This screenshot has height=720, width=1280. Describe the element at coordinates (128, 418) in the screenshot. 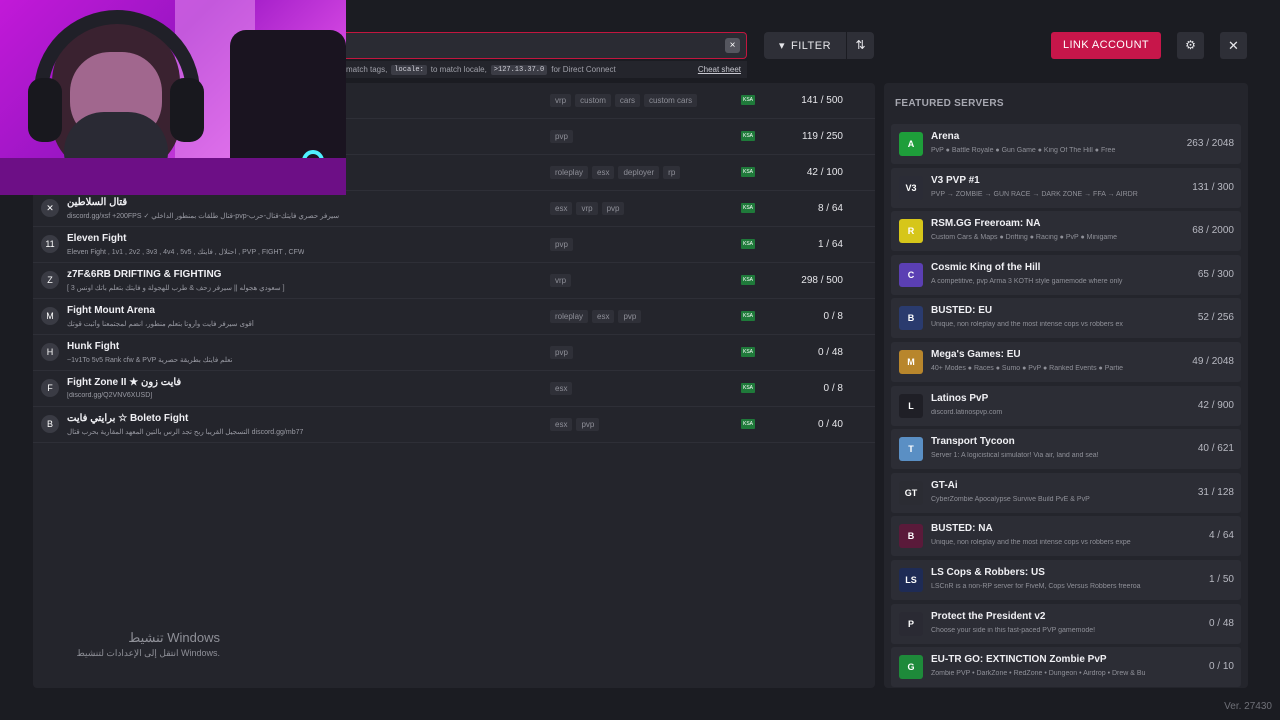

I see `server-name: برايتي فايت ☆ Boleto Fight` at that location.